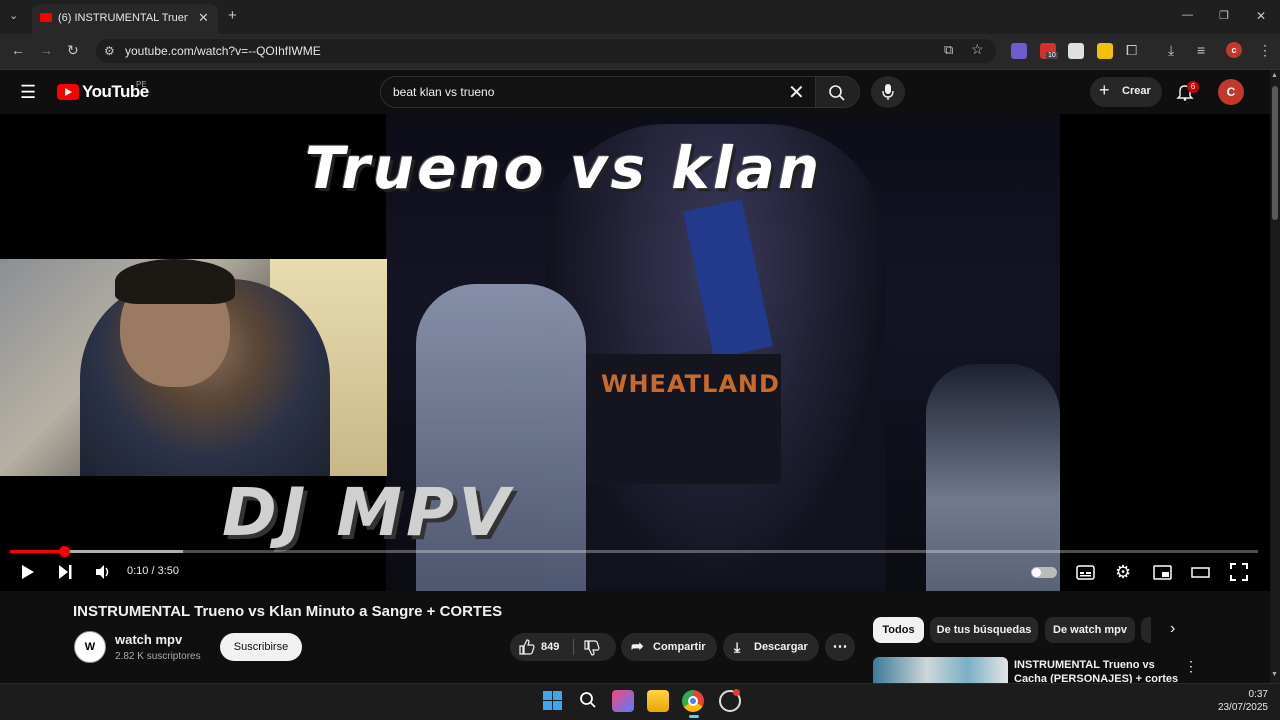 The width and height of the screenshot is (1280, 720). I want to click on like-count: 849, so click(550, 647).